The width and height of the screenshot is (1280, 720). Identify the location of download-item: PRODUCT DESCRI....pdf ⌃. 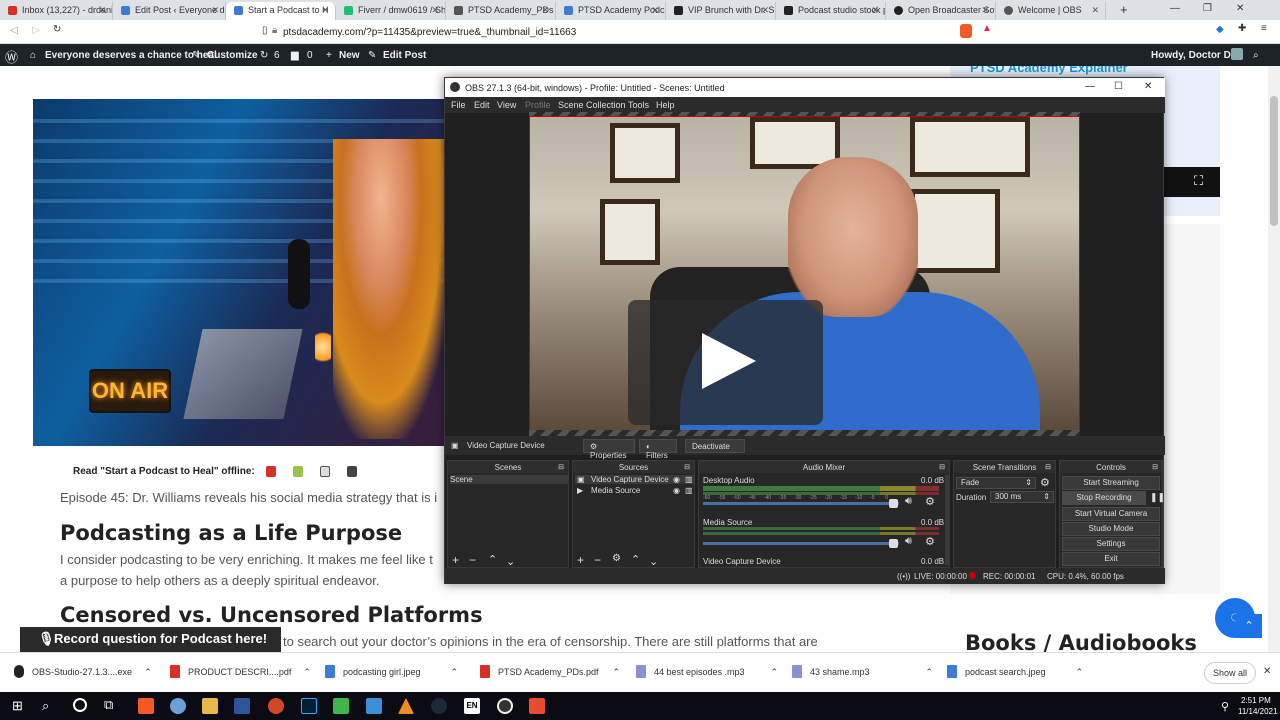
(240, 671).